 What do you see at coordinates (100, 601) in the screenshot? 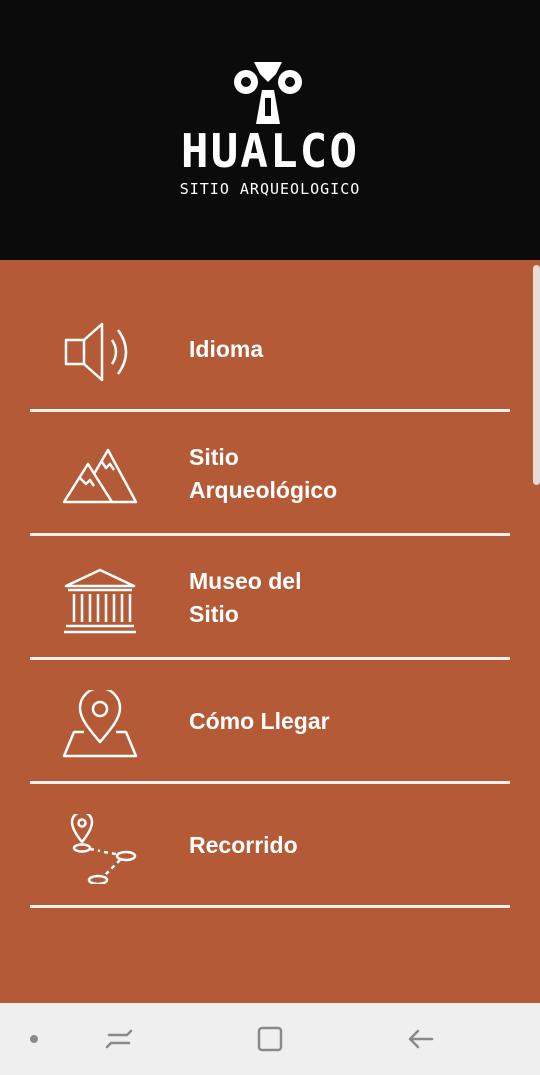
I see `museum-icon` at bounding box center [100, 601].